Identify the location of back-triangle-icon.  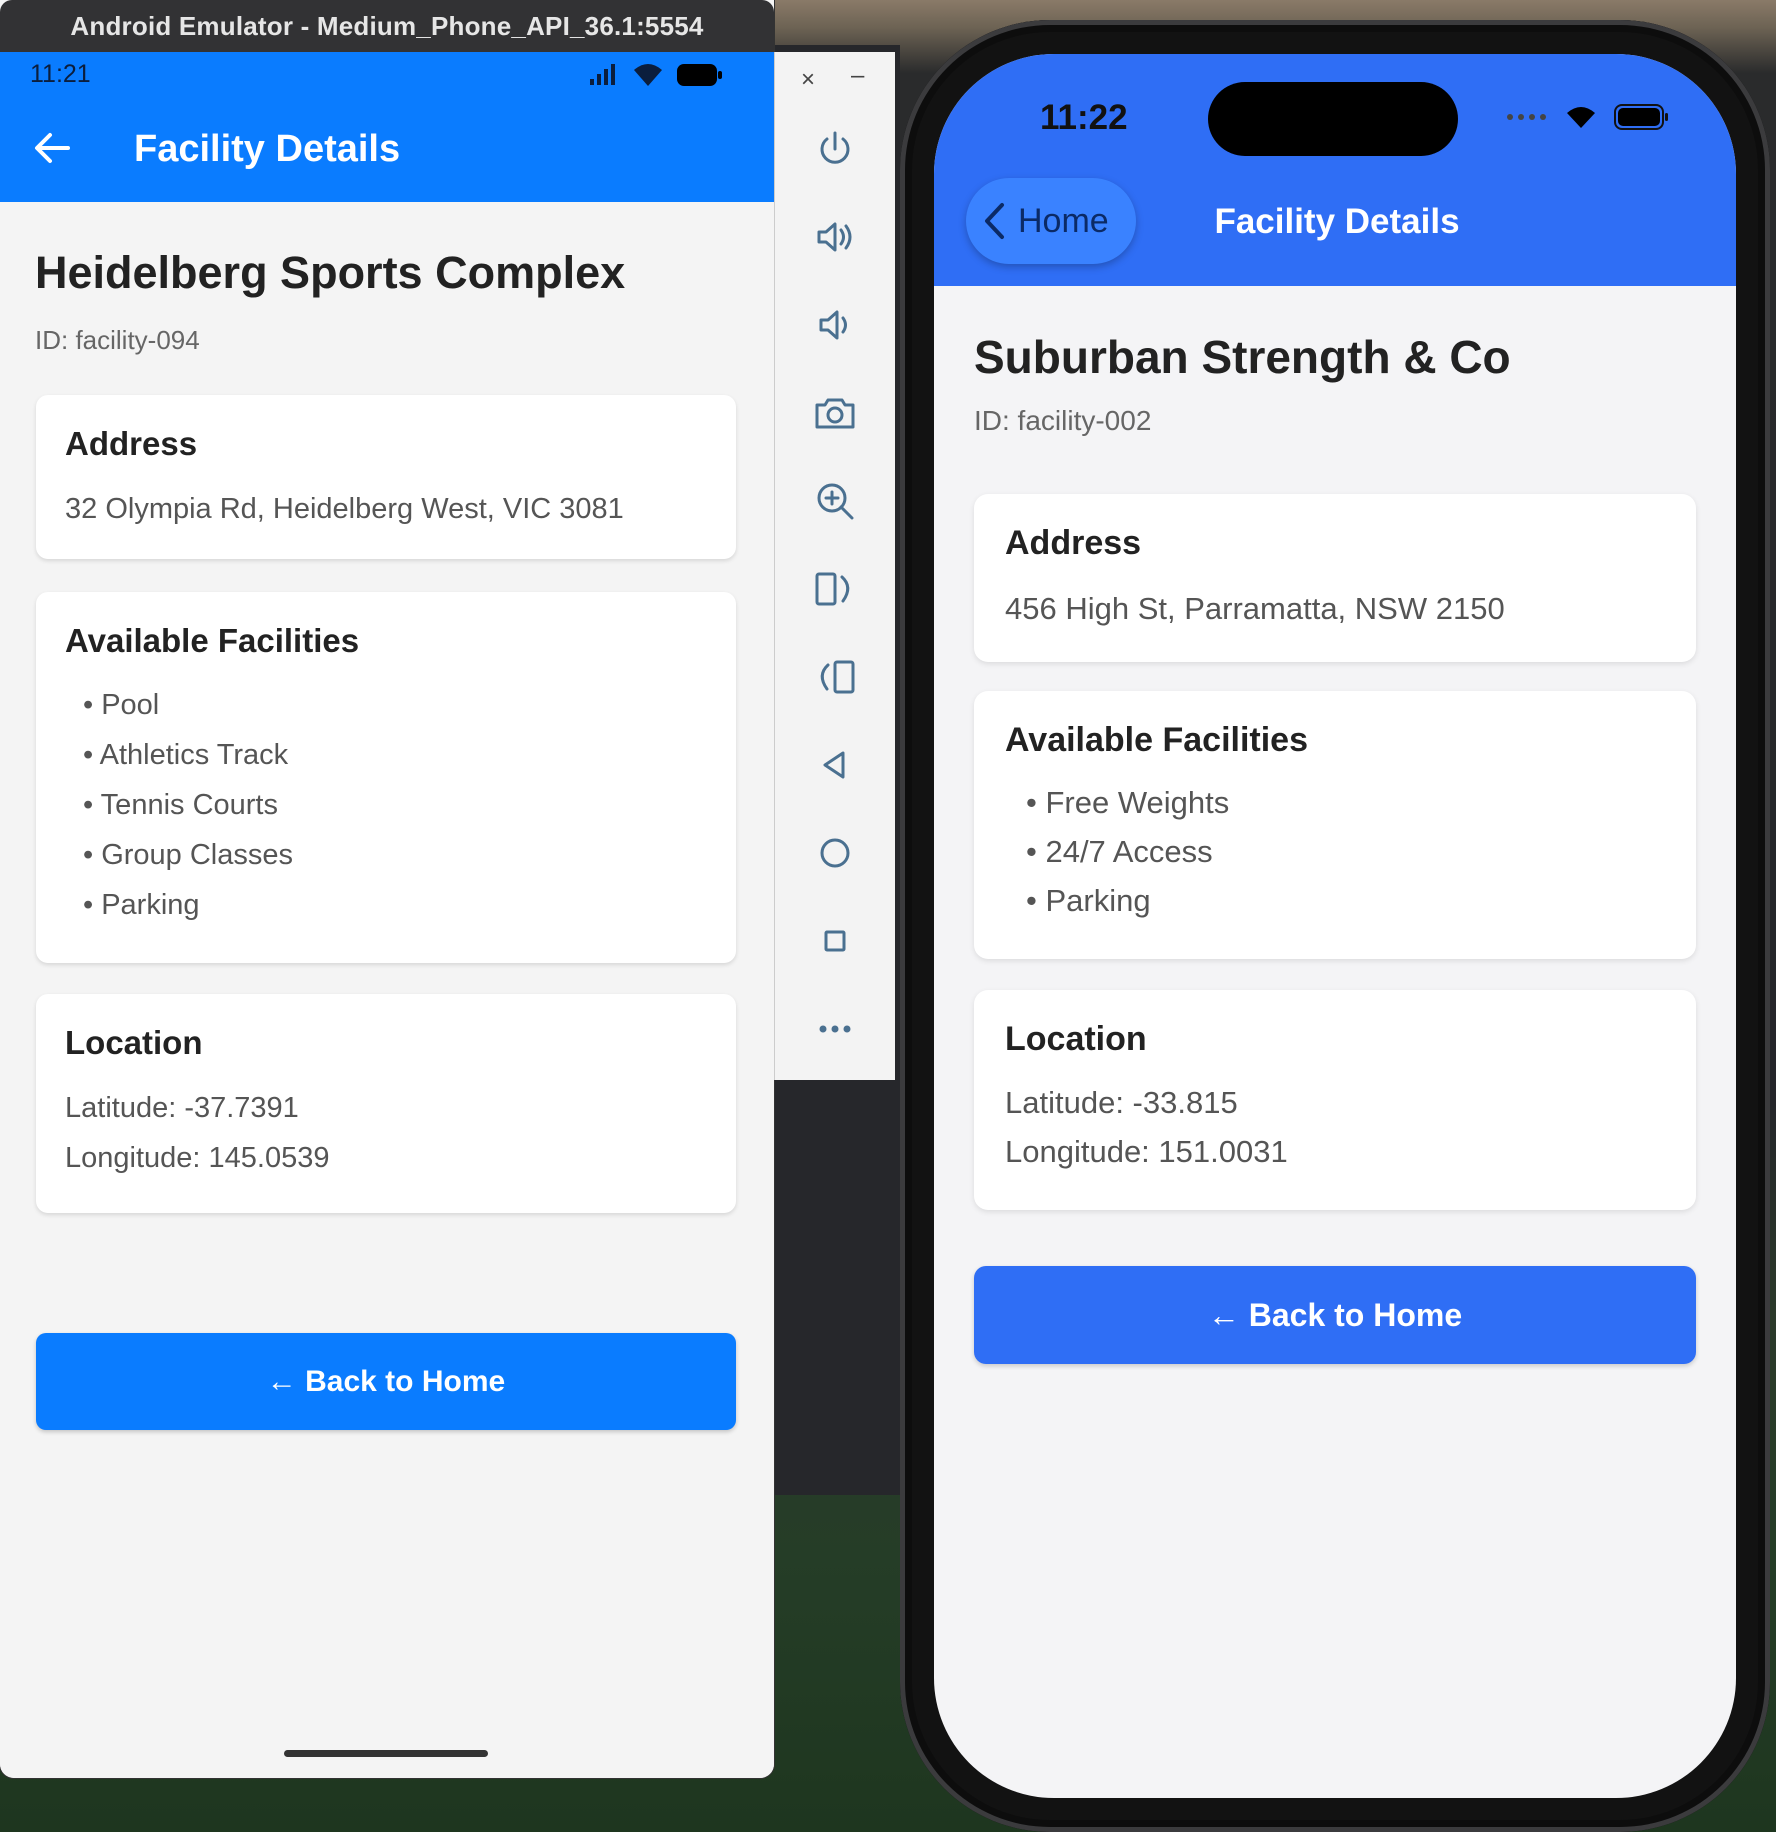
(835, 765).